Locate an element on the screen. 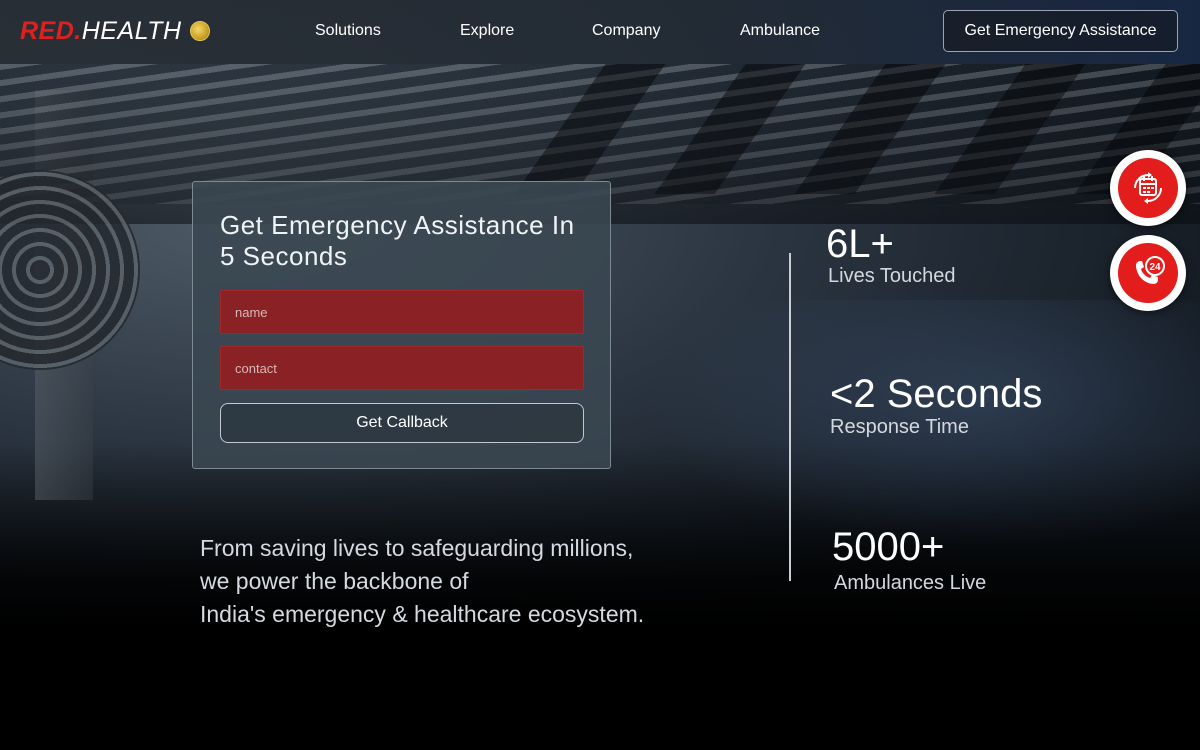 The height and width of the screenshot is (750, 1200). contact-input is located at coordinates (402, 368).